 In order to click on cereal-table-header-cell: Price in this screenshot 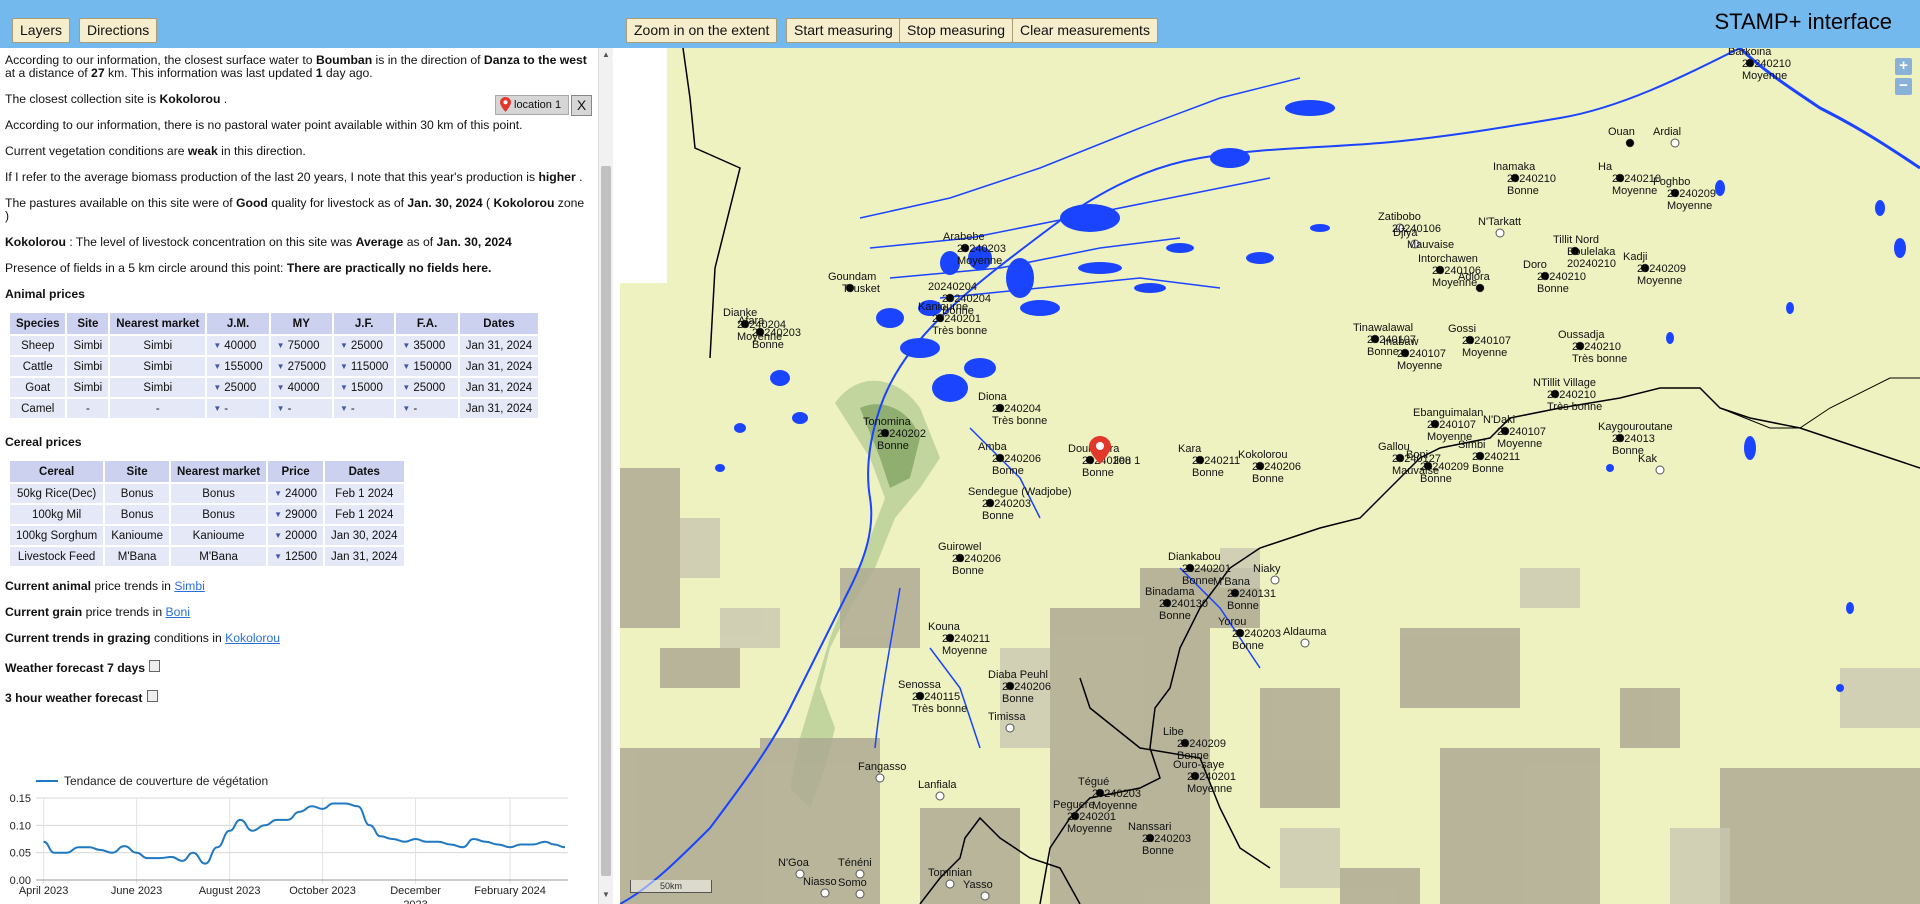, I will do `click(296, 471)`.